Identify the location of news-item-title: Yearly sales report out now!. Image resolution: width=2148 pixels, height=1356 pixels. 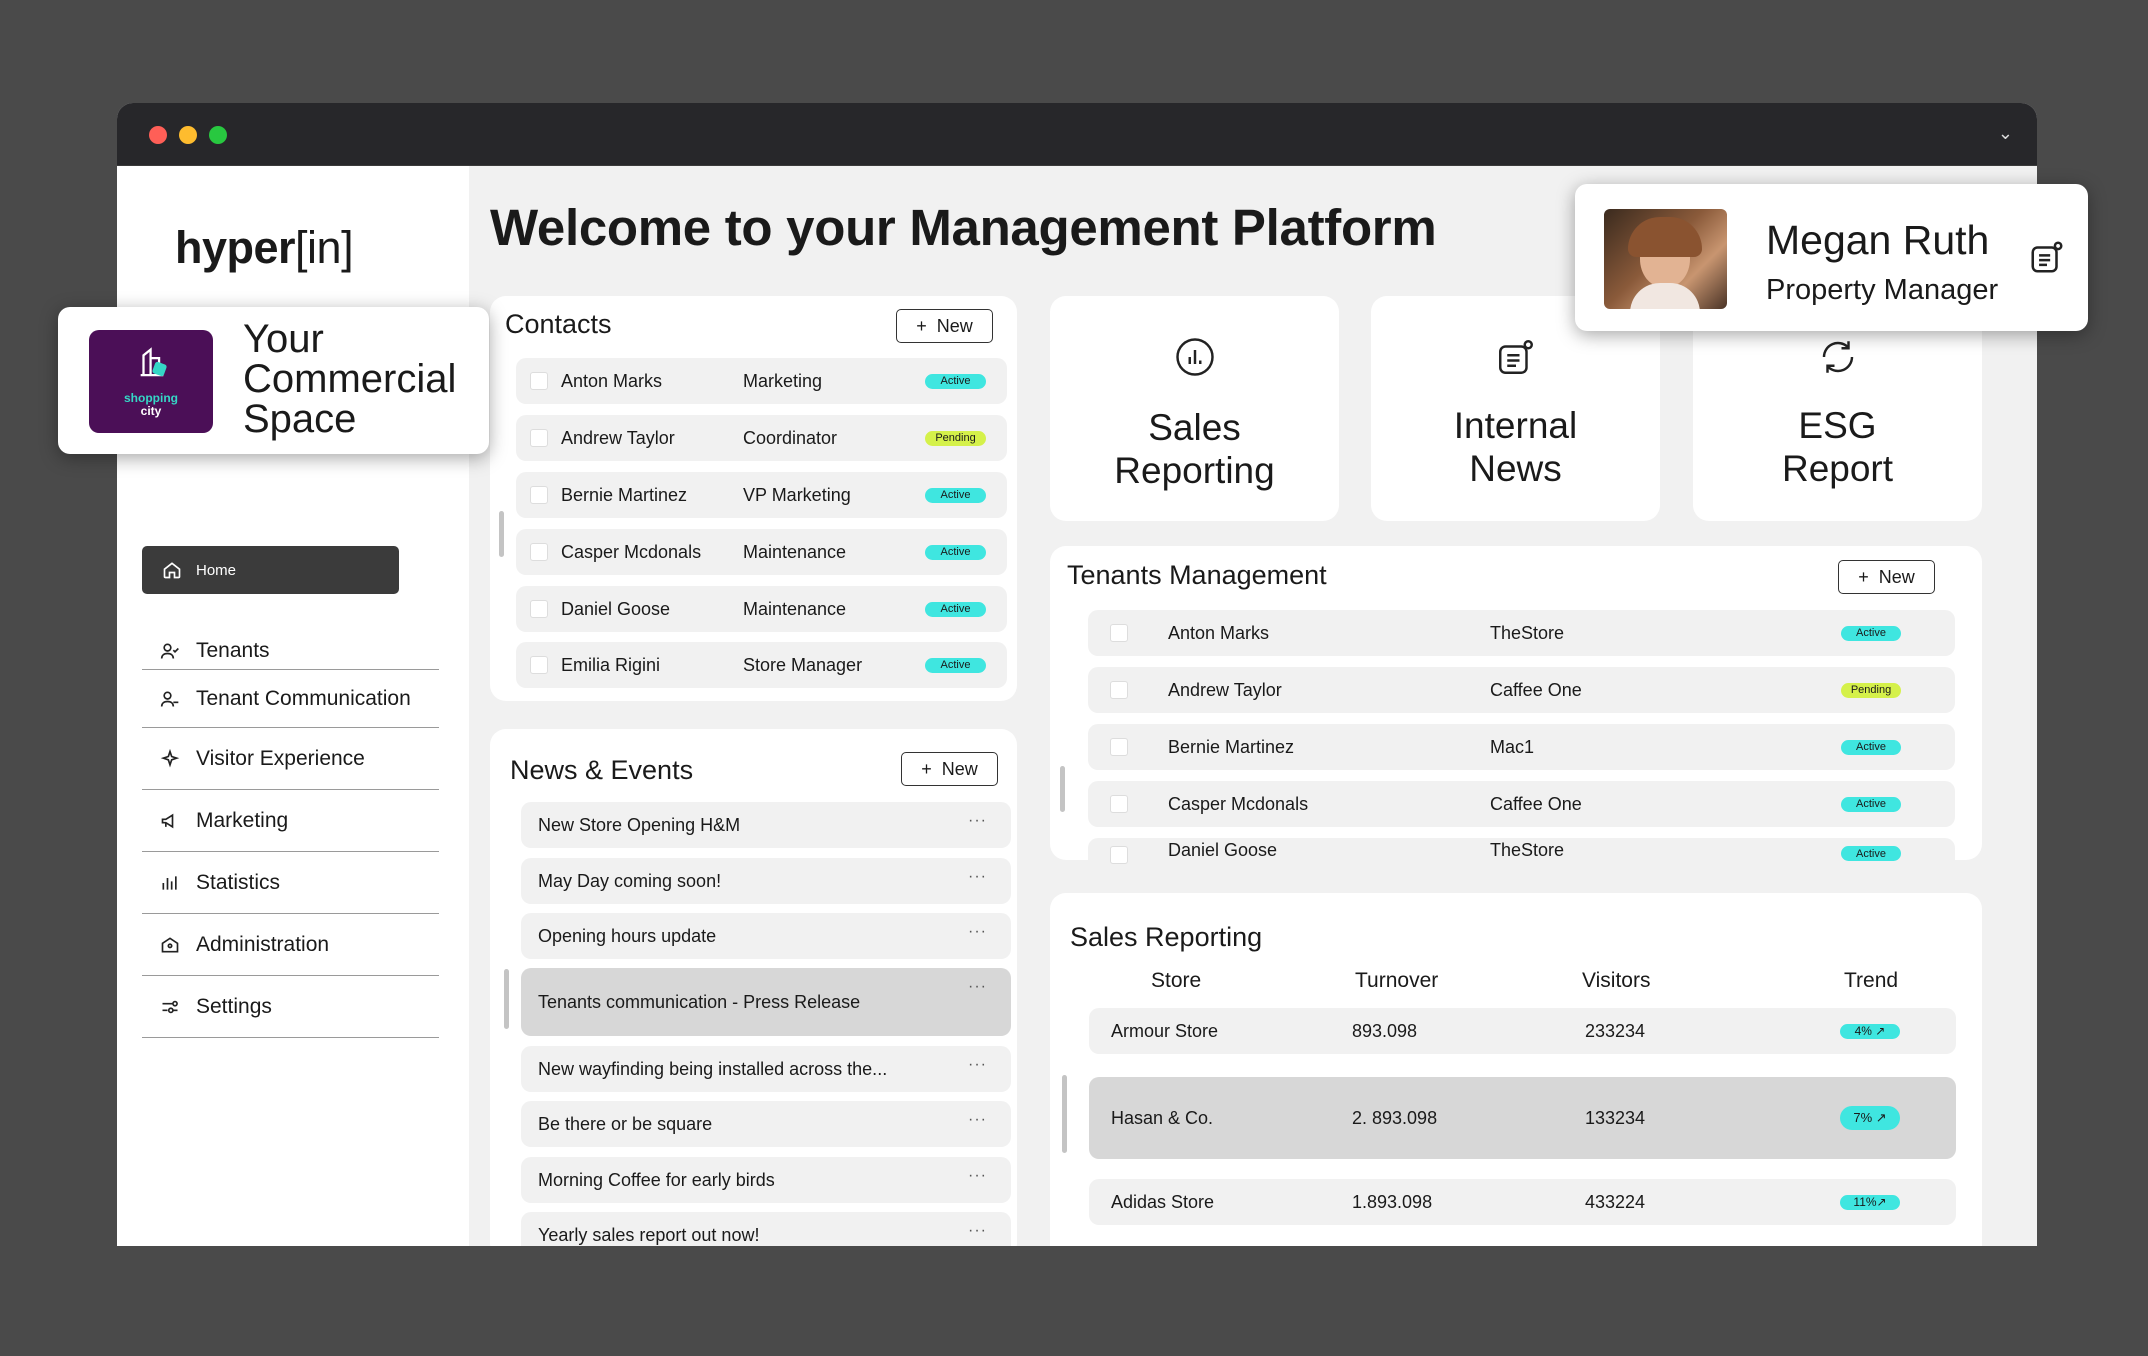
(649, 1234).